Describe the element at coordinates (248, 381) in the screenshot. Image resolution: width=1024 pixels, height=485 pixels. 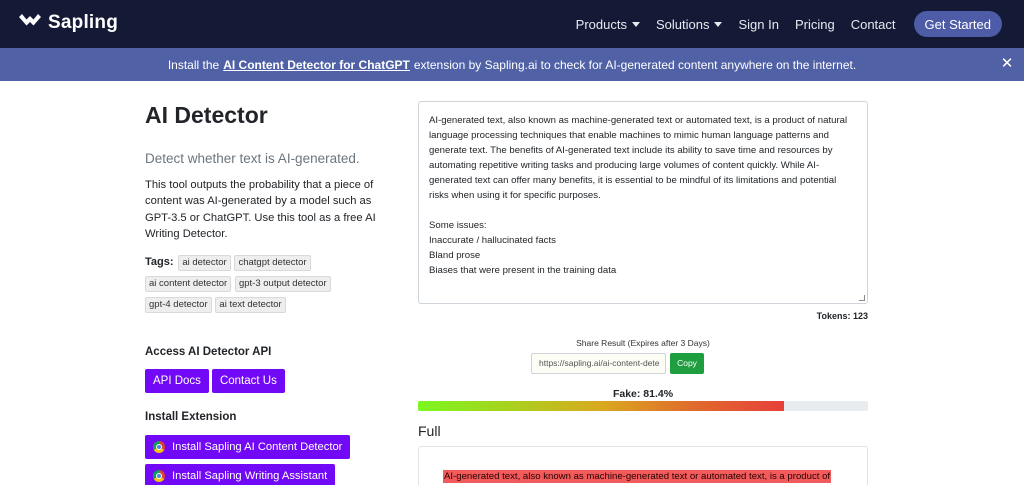
I see `contact-us-button: Contact Us` at that location.